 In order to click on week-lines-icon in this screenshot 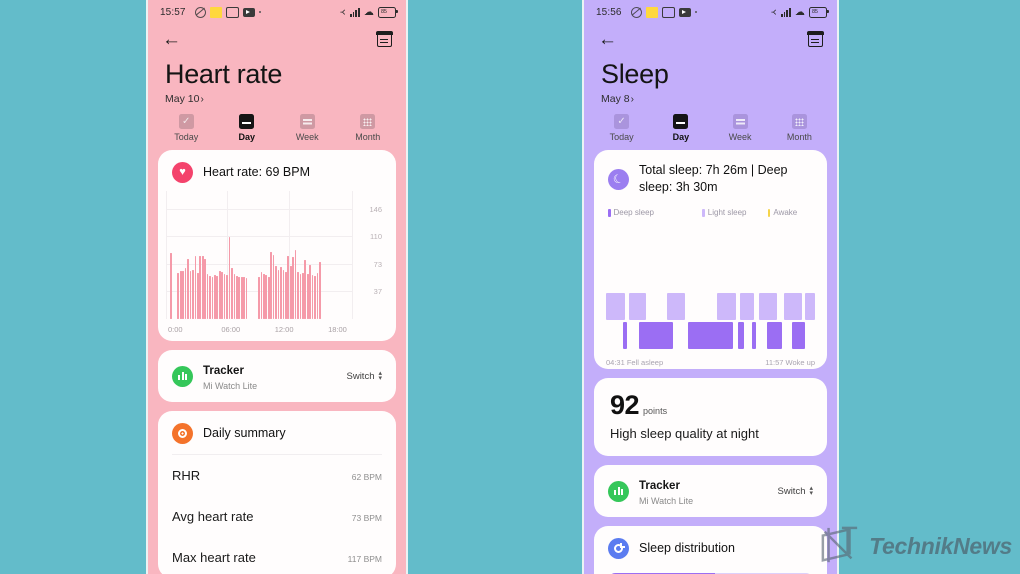, I will do `click(307, 122)`.